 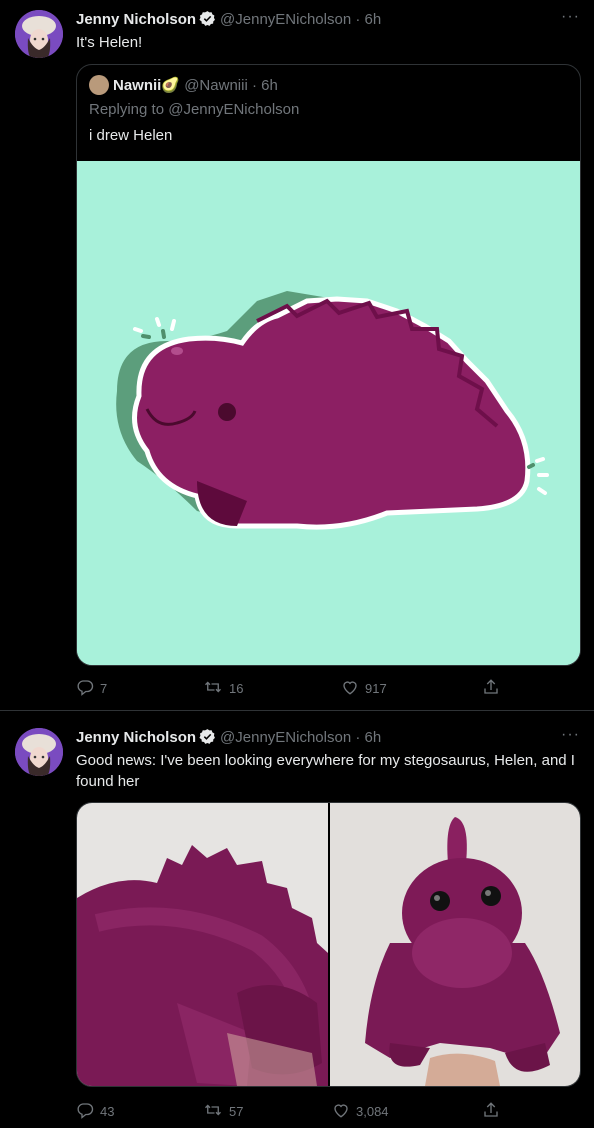 What do you see at coordinates (146, 85) in the screenshot?
I see `quote-author-name: Nawnii🥑` at bounding box center [146, 85].